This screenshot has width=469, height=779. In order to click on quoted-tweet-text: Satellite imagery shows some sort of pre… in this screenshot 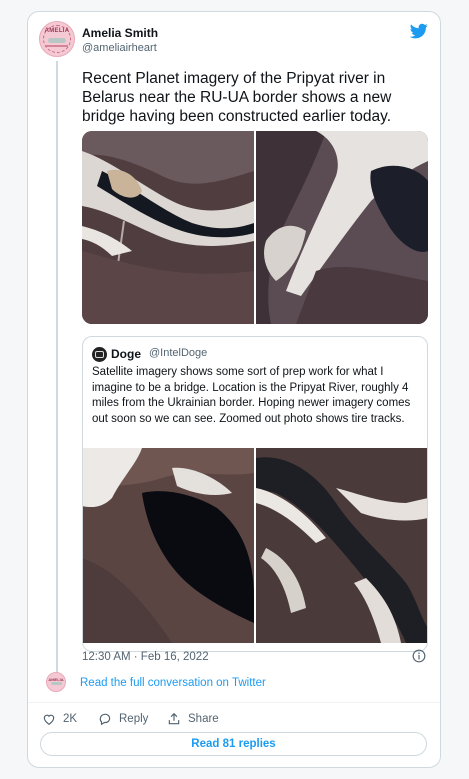, I will do `click(251, 395)`.